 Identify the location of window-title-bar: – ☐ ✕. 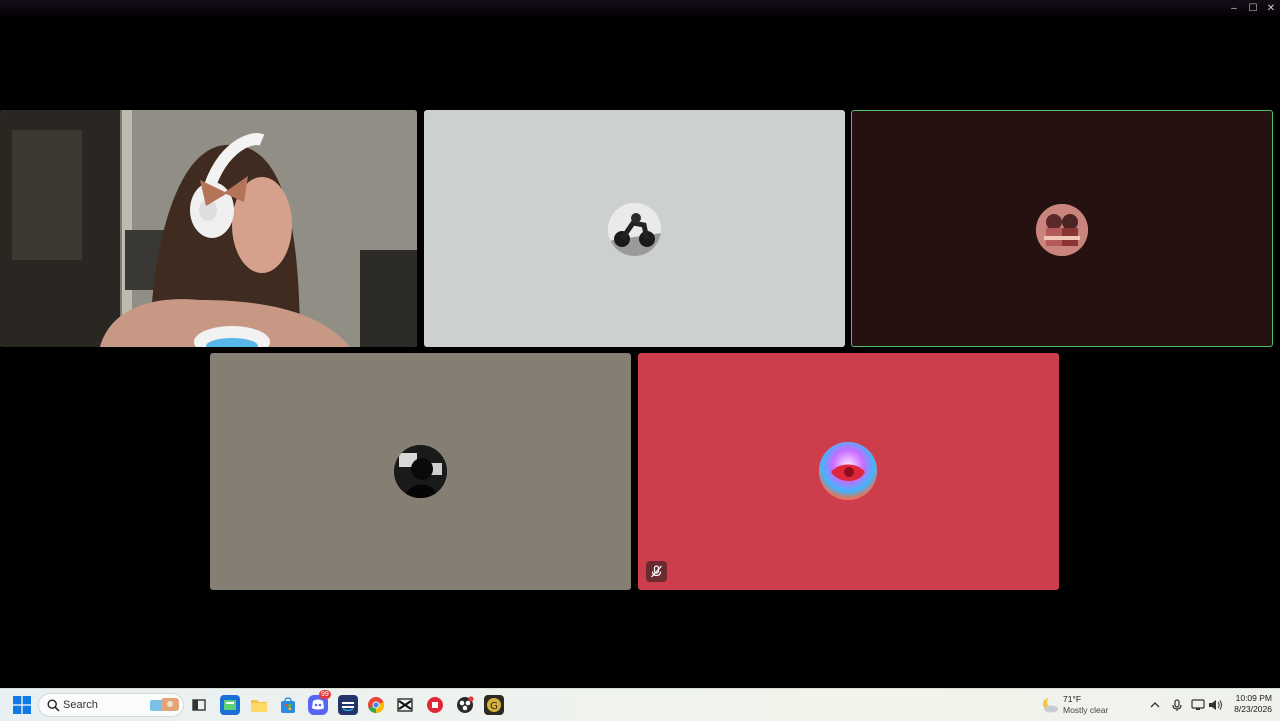
(640, 8).